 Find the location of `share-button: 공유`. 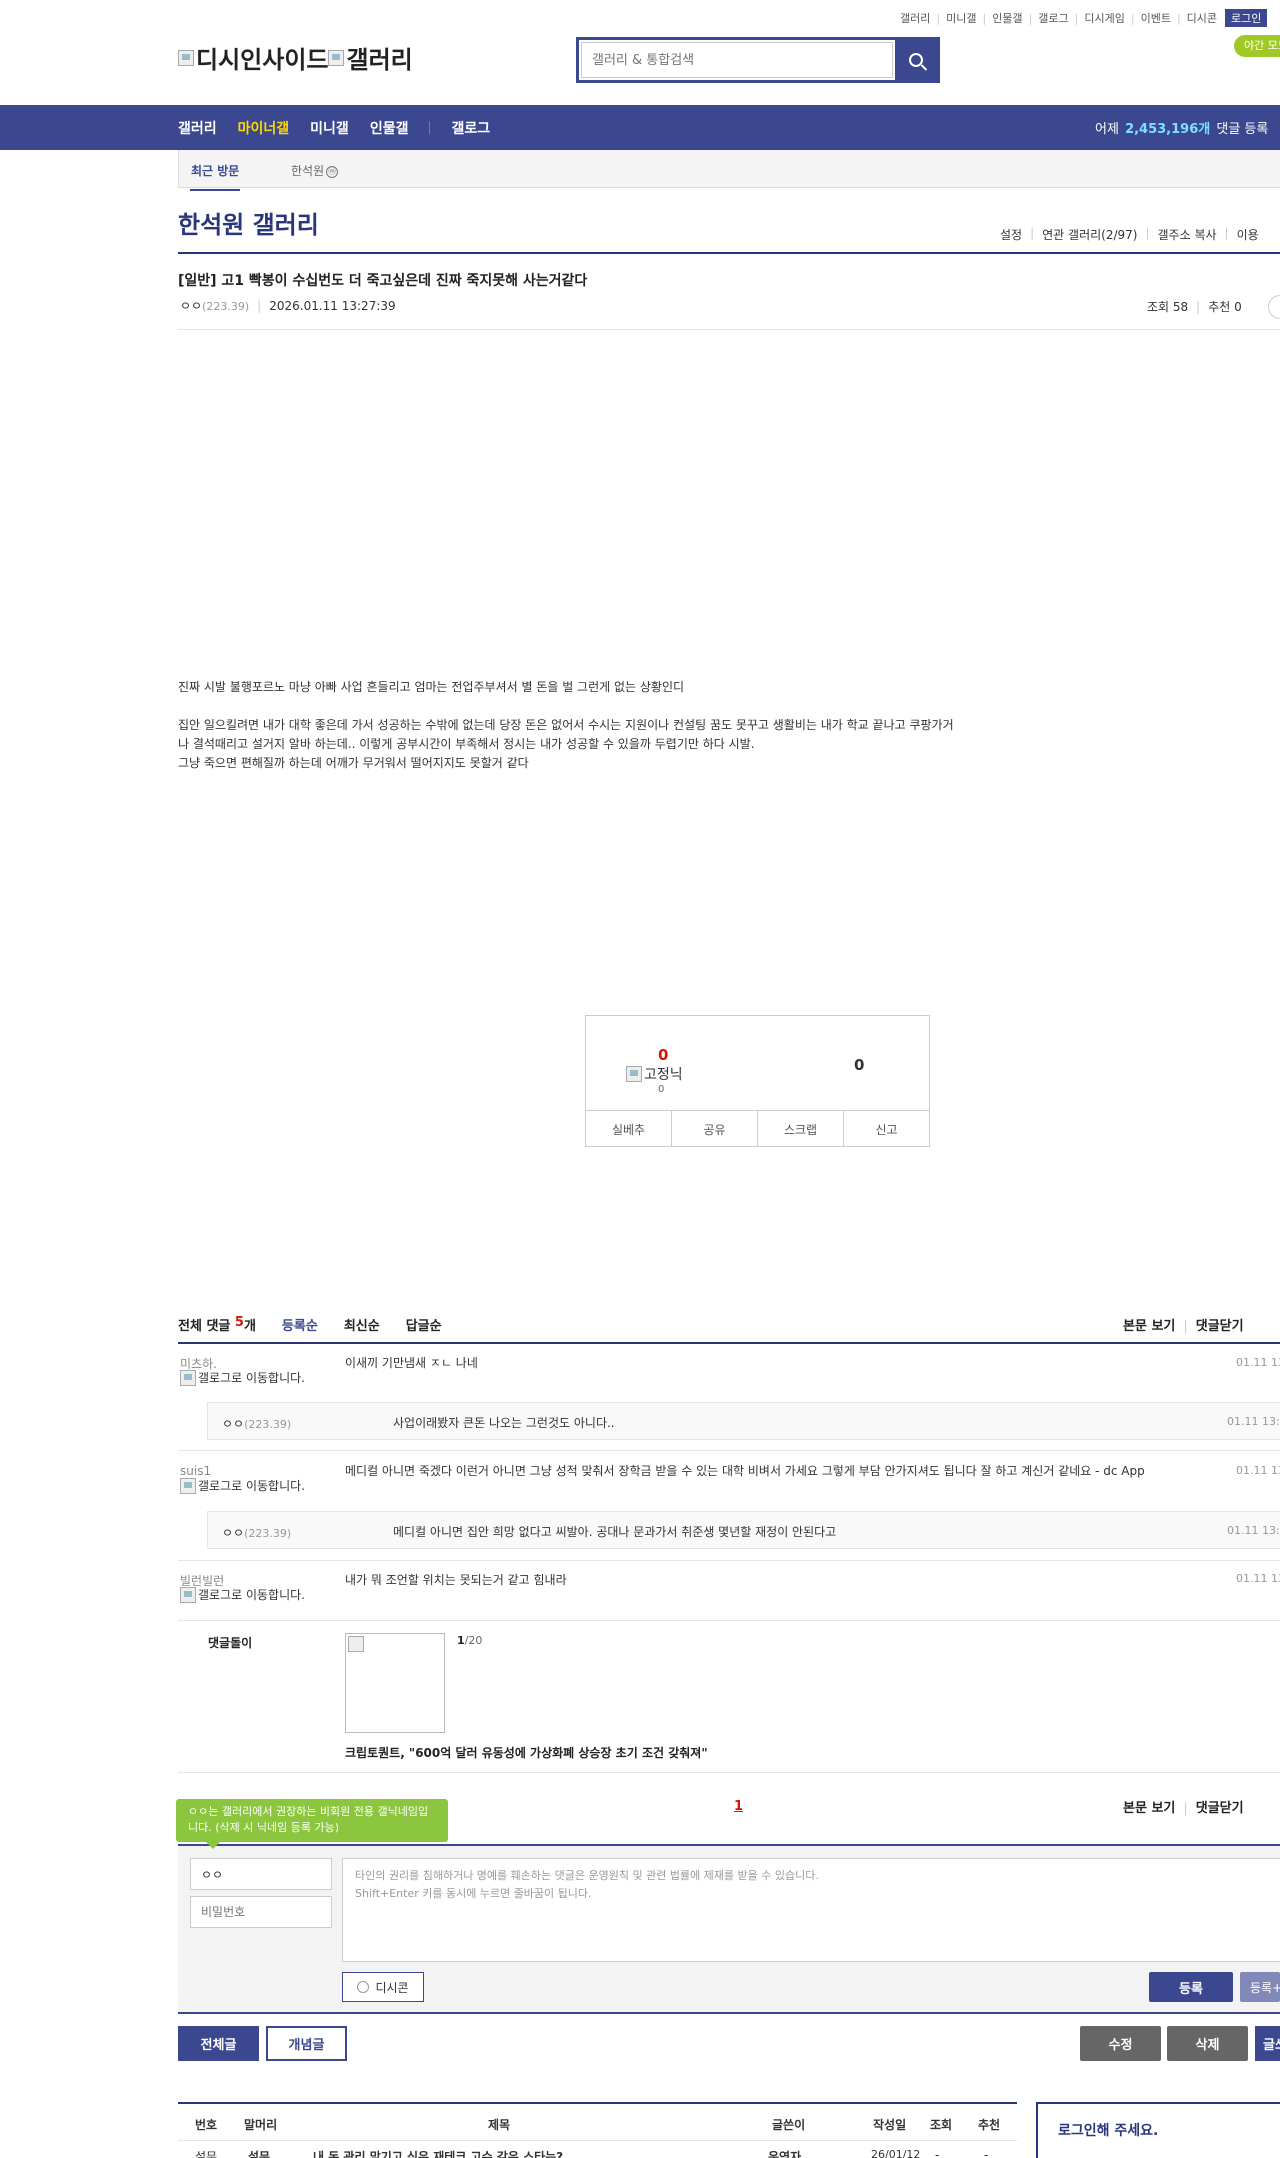

share-button: 공유 is located at coordinates (715, 1129).